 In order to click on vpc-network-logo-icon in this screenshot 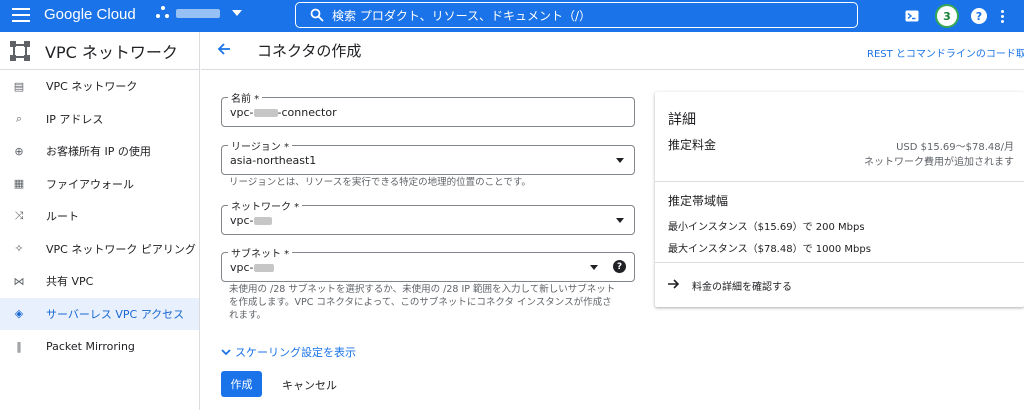, I will do `click(20, 51)`.